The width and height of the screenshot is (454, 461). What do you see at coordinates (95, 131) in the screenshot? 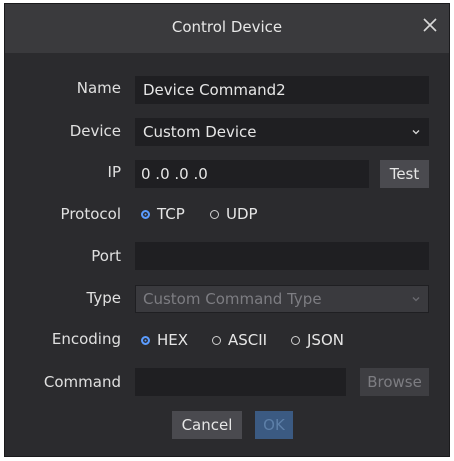
I see `device-label: Device` at bounding box center [95, 131].